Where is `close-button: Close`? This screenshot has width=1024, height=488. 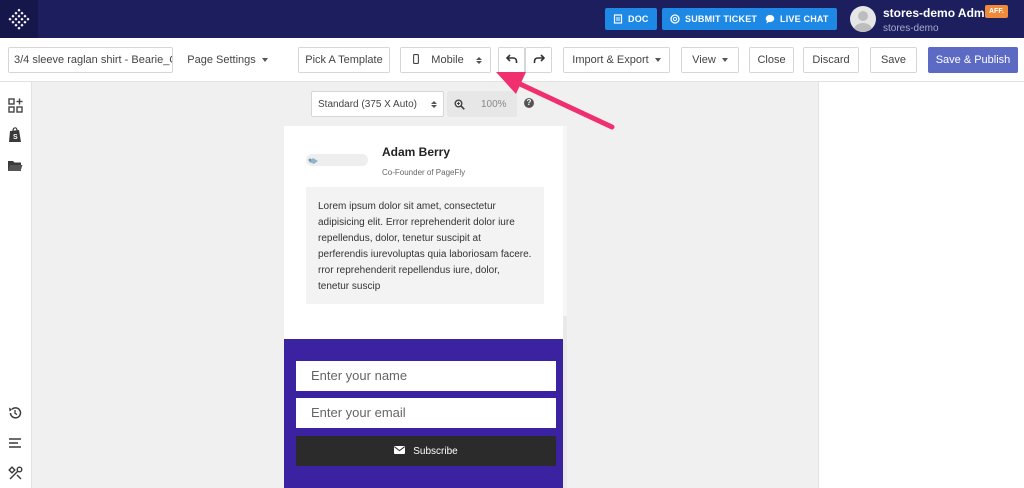
close-button: Close is located at coordinates (771, 60).